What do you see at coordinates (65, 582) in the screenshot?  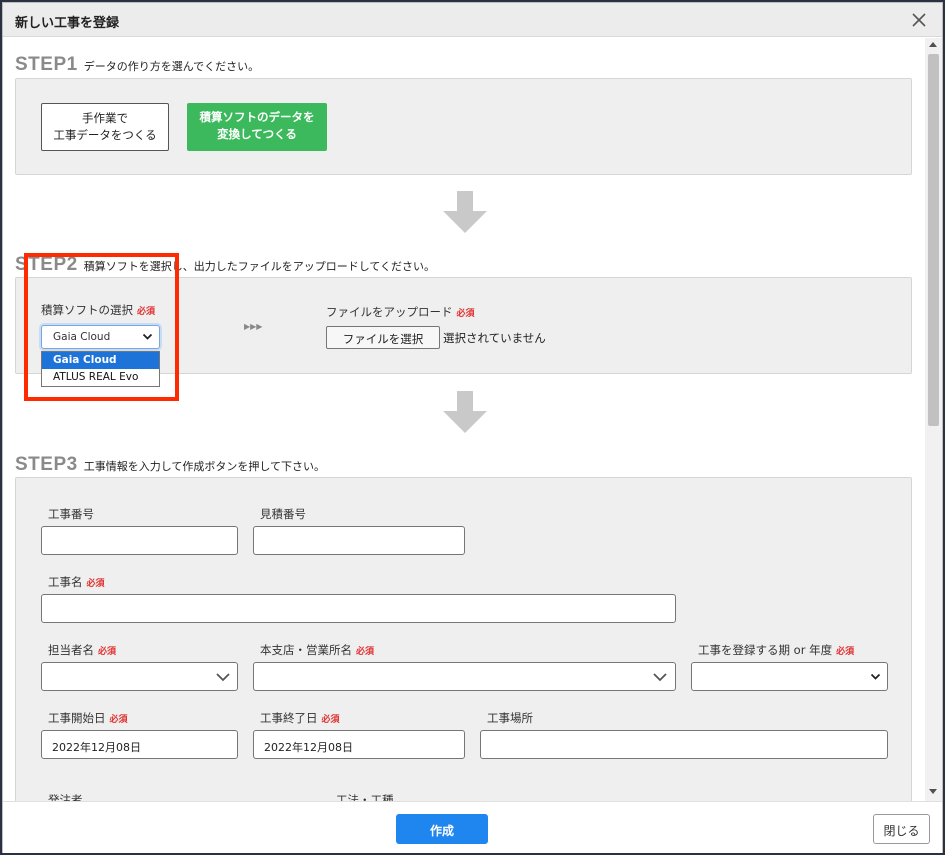 I see `project-name-label-text: 工事名` at bounding box center [65, 582].